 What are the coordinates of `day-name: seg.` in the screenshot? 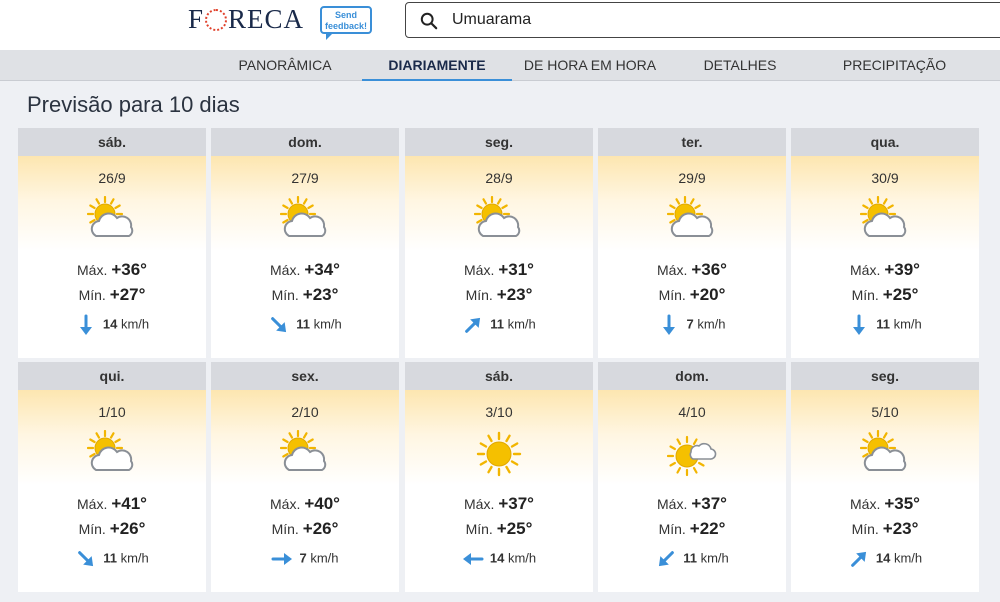 It's located at (885, 376).